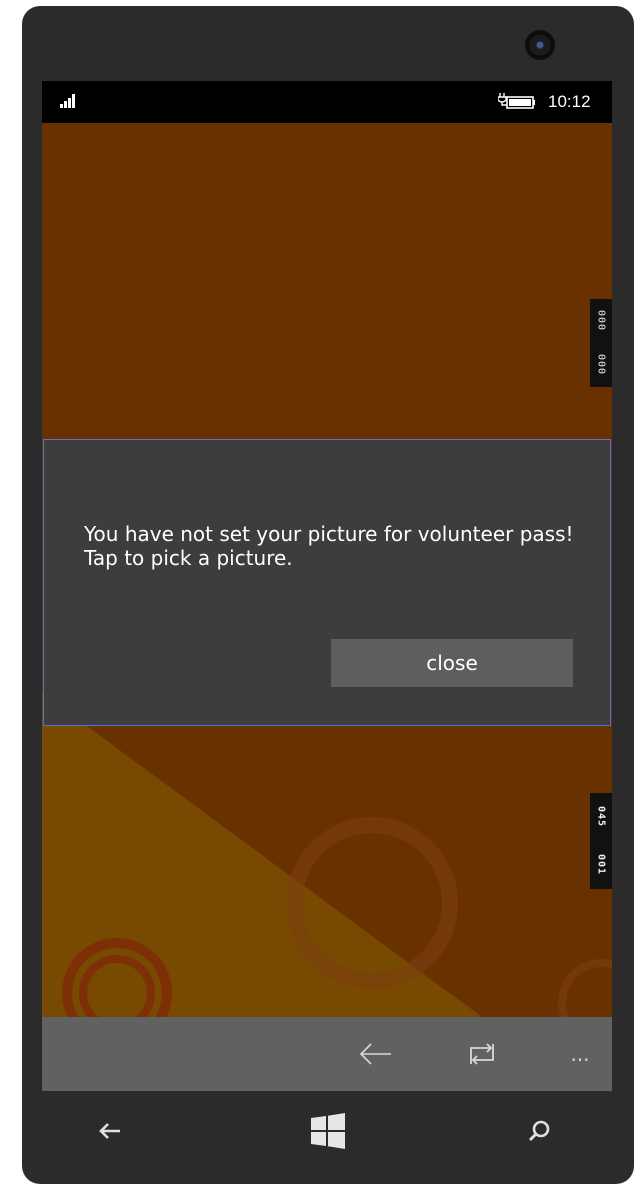  I want to click on nav-back-button, so click(110, 1131).